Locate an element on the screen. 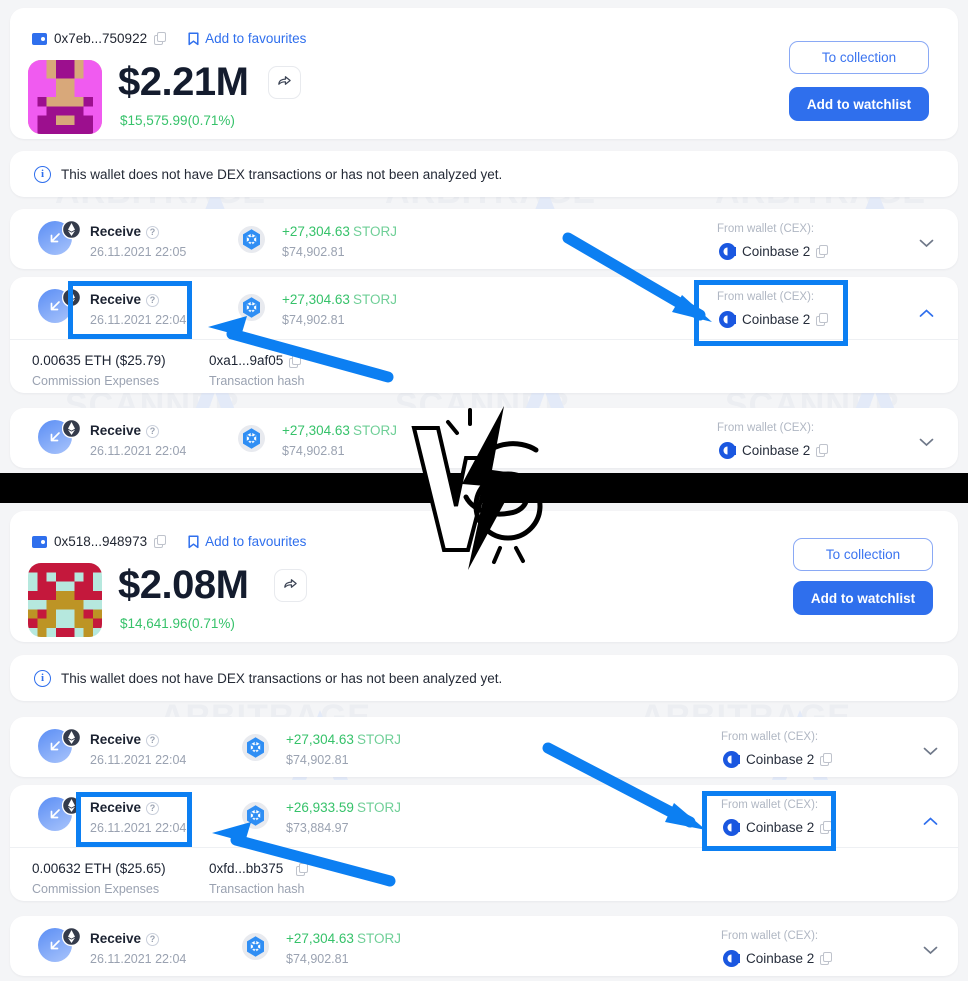  wallet-address-row: 0x518...948973 Add to favourites is located at coordinates (169, 541).